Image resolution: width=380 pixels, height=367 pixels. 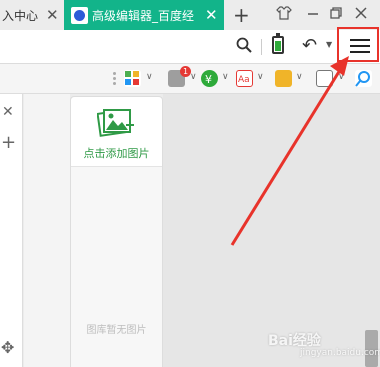 I want to click on tab-label: 高级编辑器_百度经, so click(x=143, y=15).